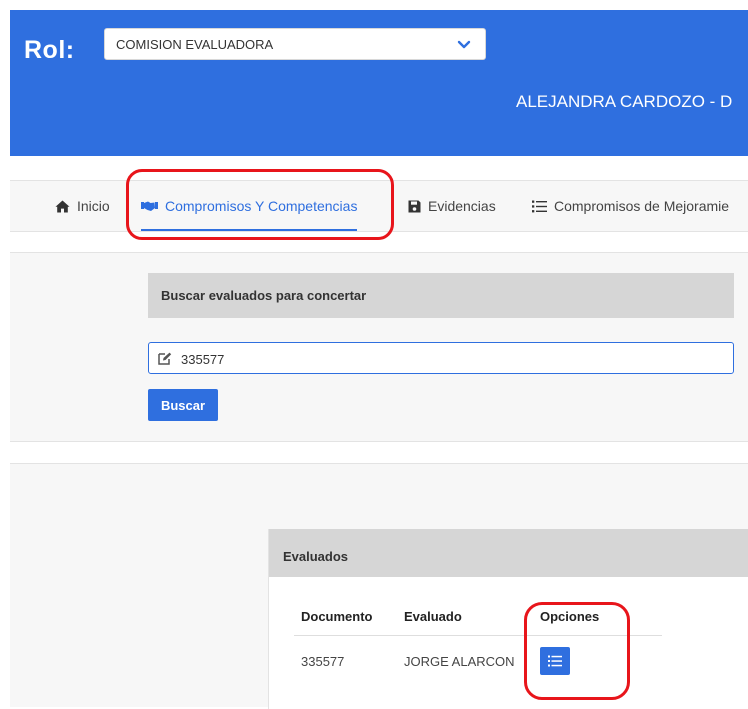 The width and height of the screenshot is (748, 709). I want to click on cell-documento: 335577, so click(323, 661).